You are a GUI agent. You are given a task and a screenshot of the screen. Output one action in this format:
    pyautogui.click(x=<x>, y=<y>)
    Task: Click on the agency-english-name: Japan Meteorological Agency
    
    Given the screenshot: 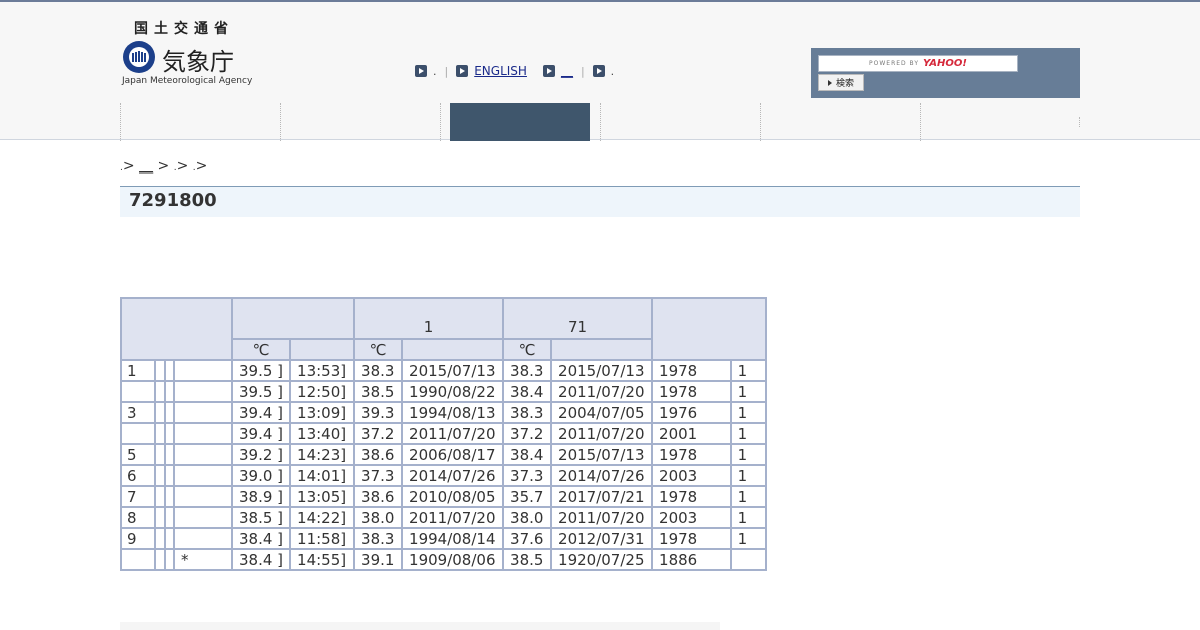 What is the action you would take?
    pyautogui.click(x=187, y=81)
    